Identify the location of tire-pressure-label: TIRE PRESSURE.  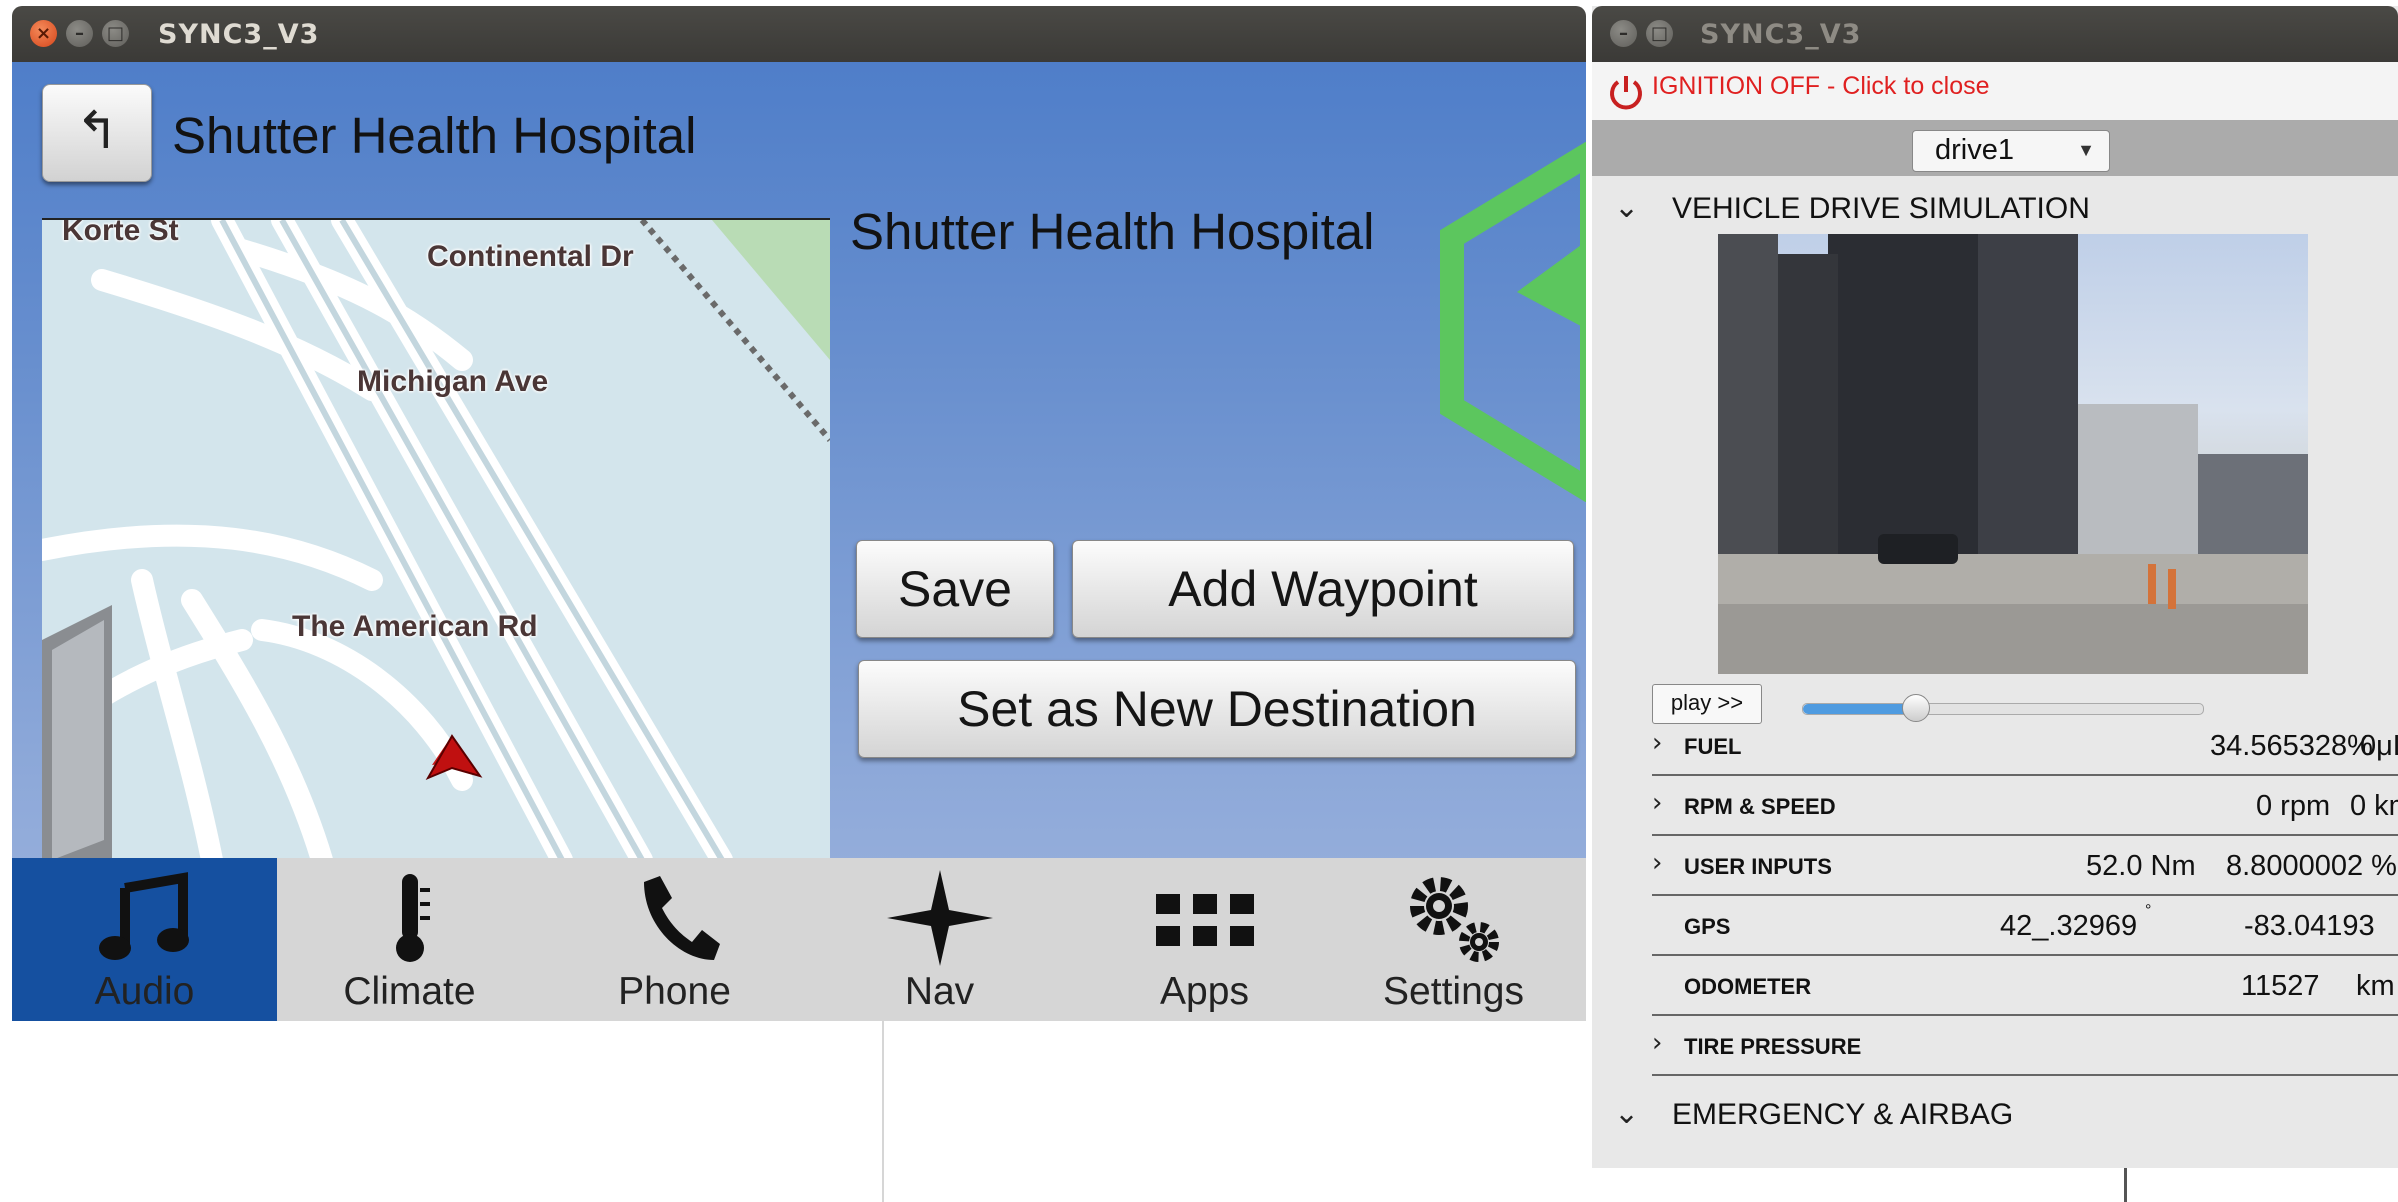
(1773, 1046).